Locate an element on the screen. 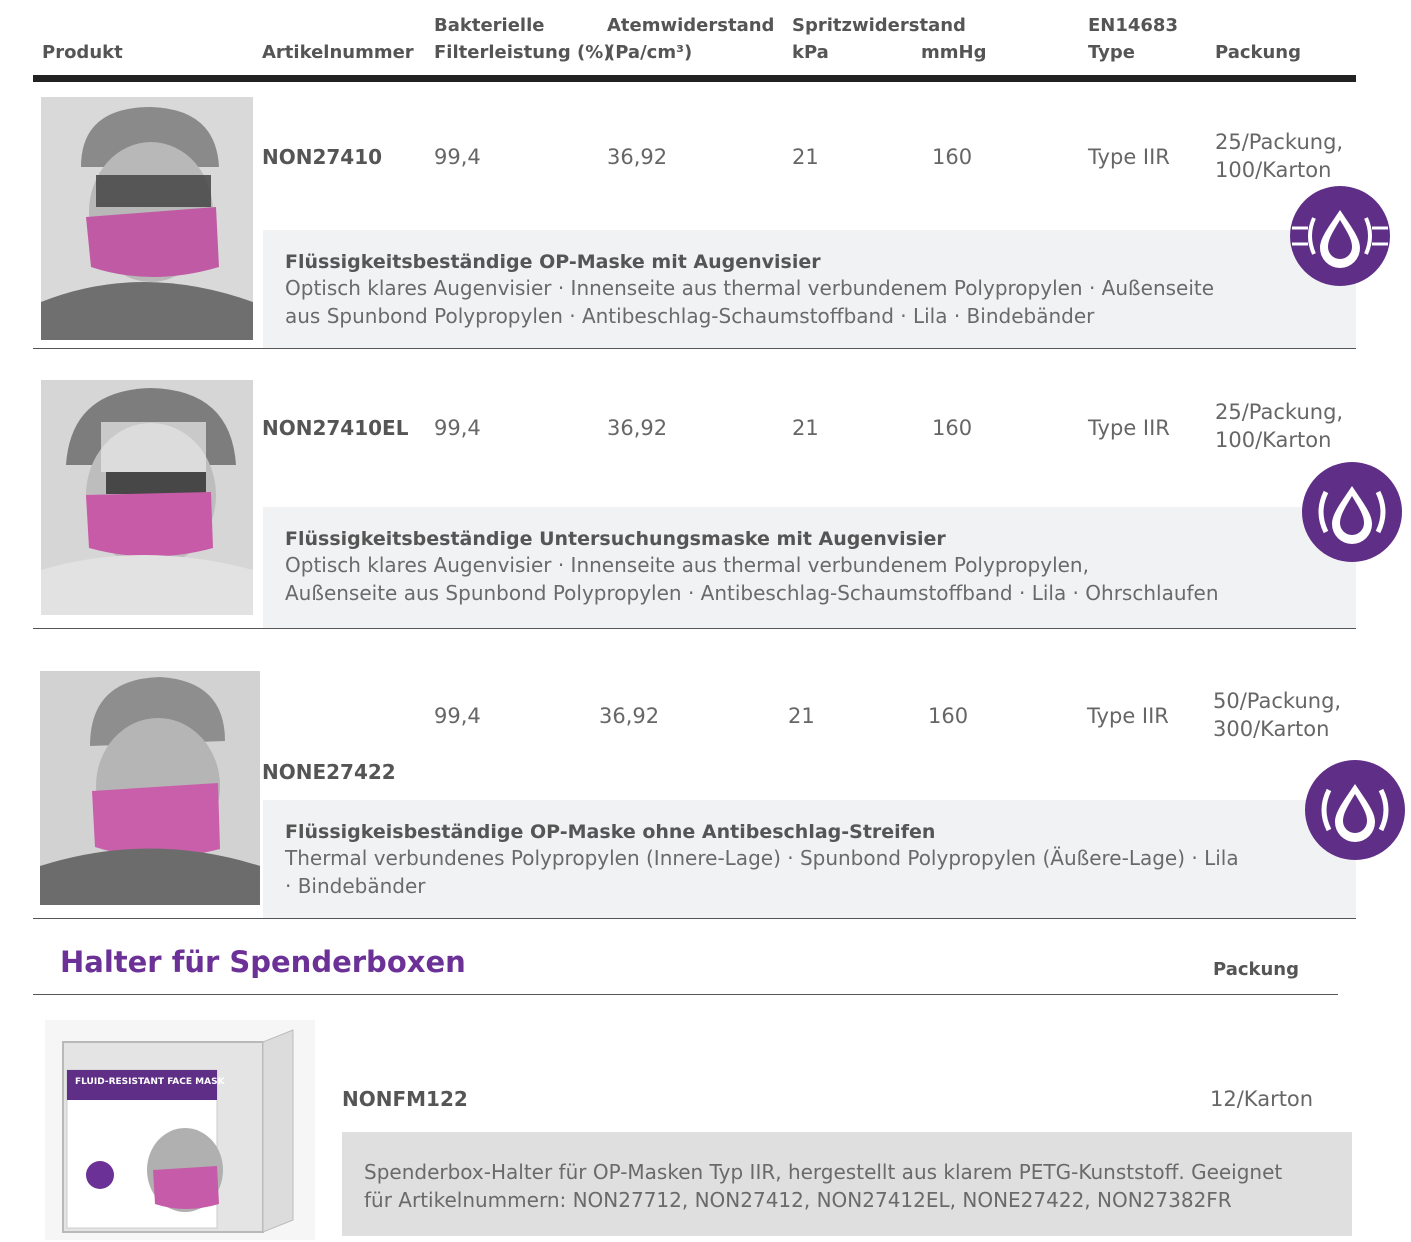 This screenshot has width=1411, height=1242. artikel-nonfm122: NONFM122 is located at coordinates (405, 1099).